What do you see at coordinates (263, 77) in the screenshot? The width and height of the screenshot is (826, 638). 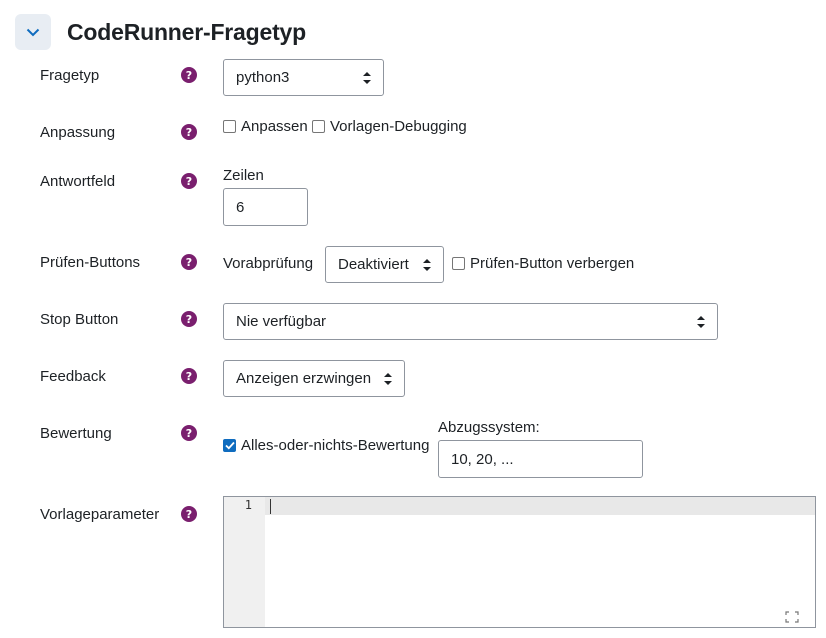 I see `fragetyp-value: python3` at bounding box center [263, 77].